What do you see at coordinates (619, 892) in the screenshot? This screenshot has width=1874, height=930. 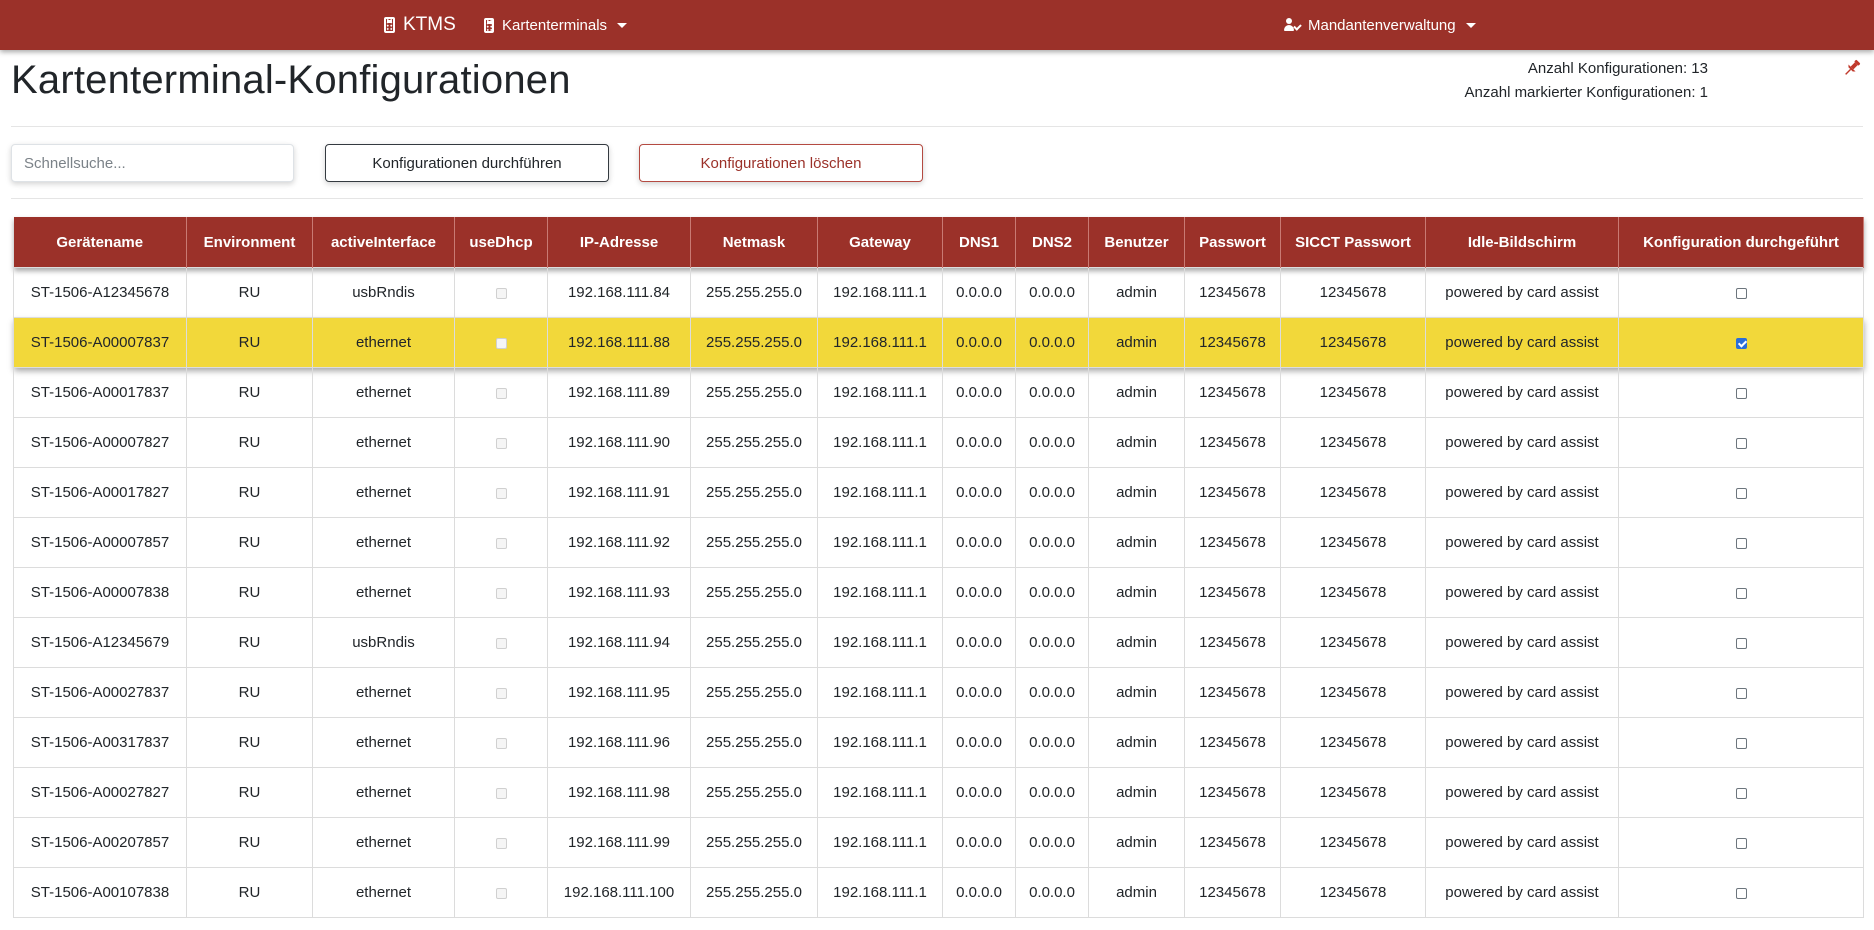 I see `ip-address-cell: 192.168.111.100` at bounding box center [619, 892].